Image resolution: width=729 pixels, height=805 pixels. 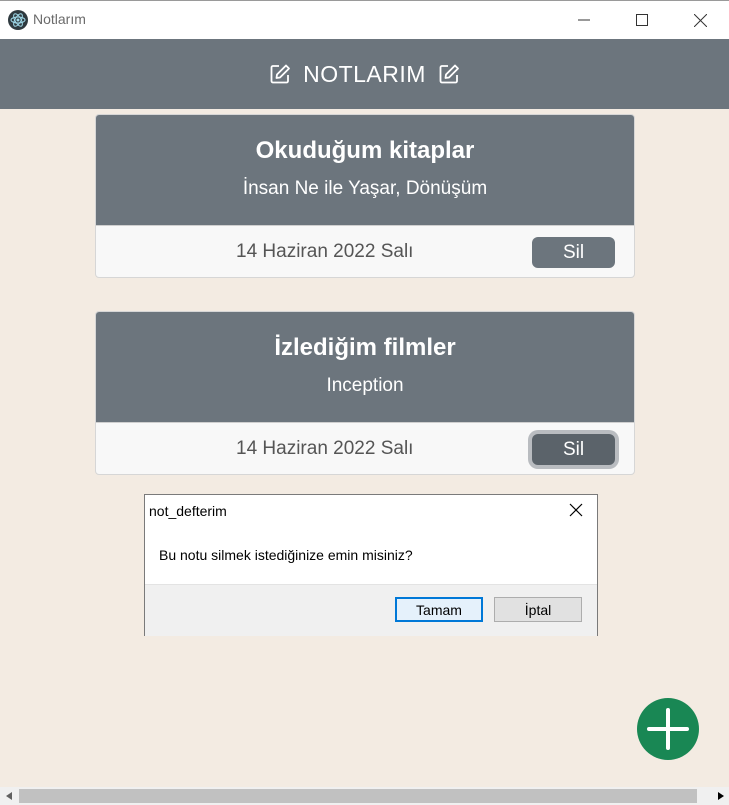 What do you see at coordinates (365, 347) in the screenshot?
I see `note-title: İzlediğim filmler` at bounding box center [365, 347].